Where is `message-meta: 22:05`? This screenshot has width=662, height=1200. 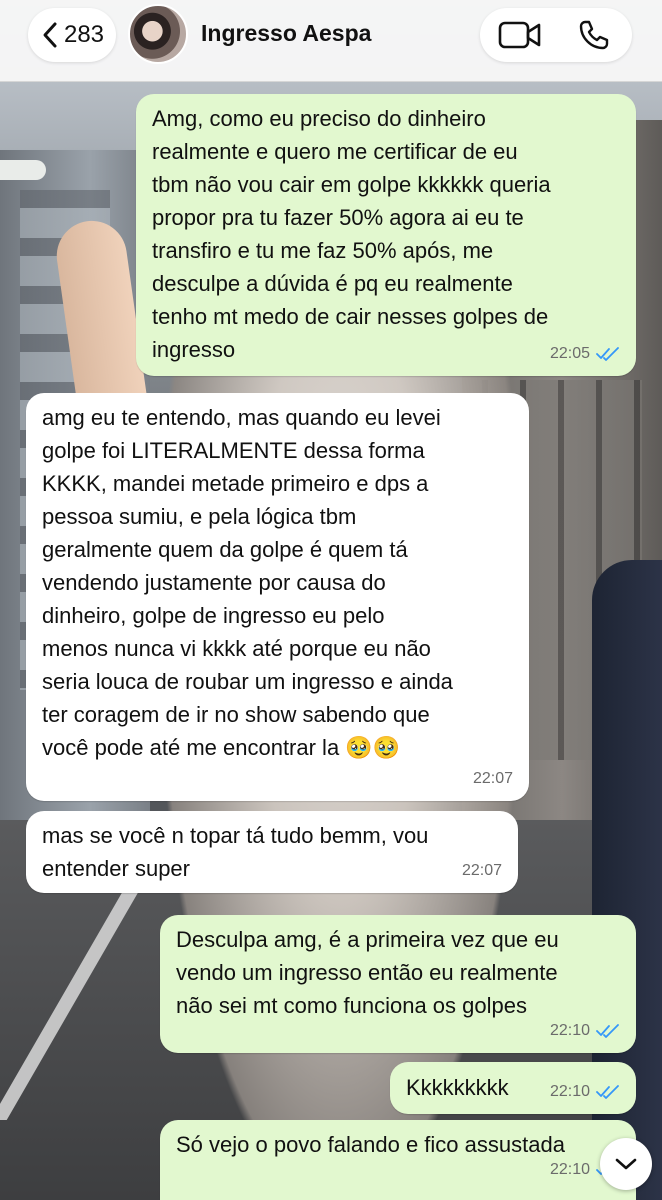
message-meta: 22:05 is located at coordinates (585, 353).